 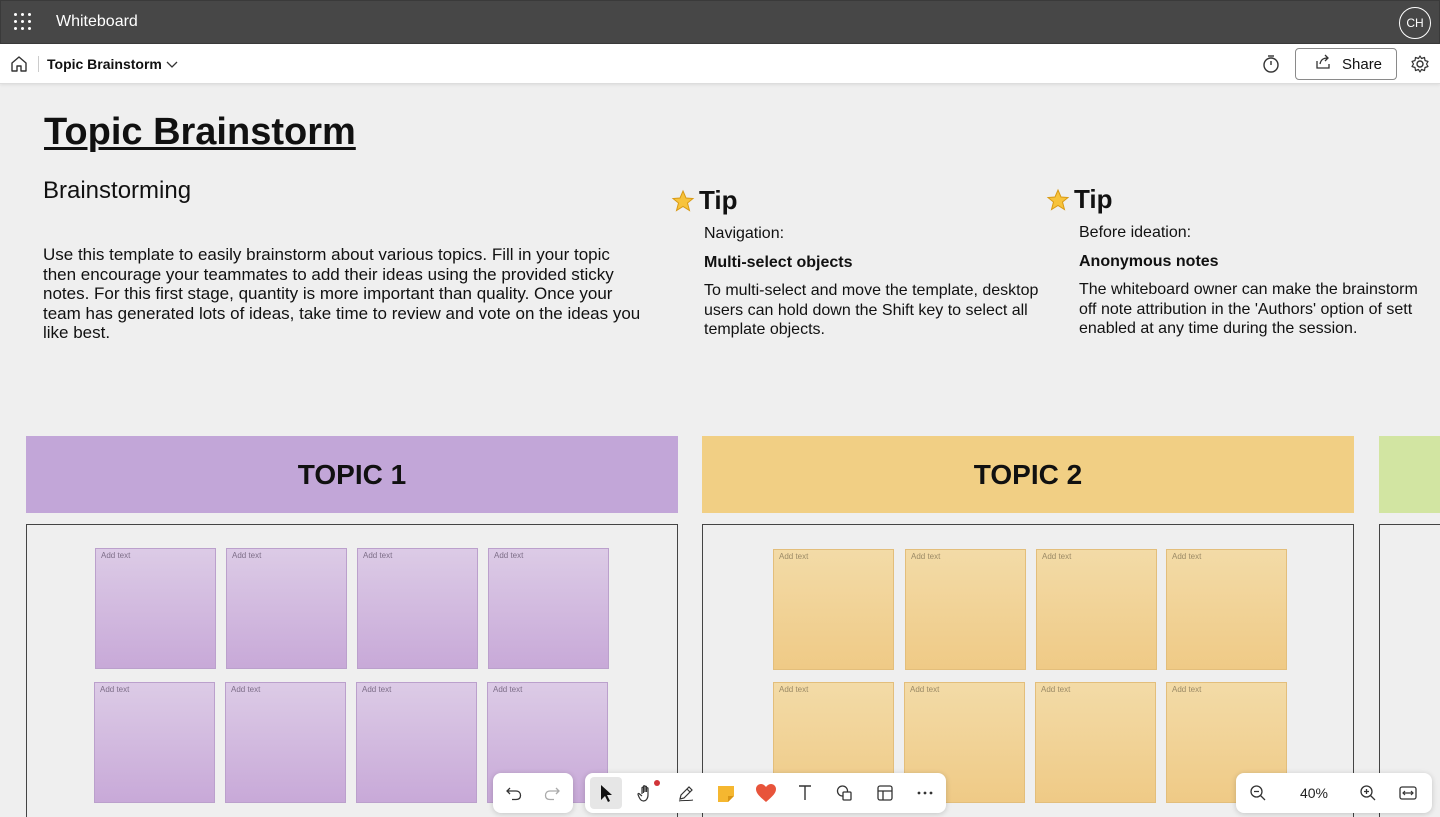 I want to click on topic-2-banner: TOPIC 2, so click(x=1028, y=474).